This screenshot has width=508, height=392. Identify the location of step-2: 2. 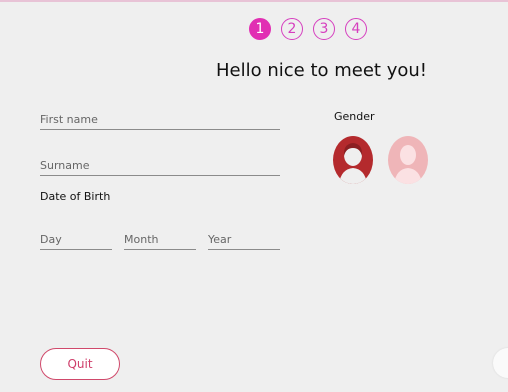
(292, 29).